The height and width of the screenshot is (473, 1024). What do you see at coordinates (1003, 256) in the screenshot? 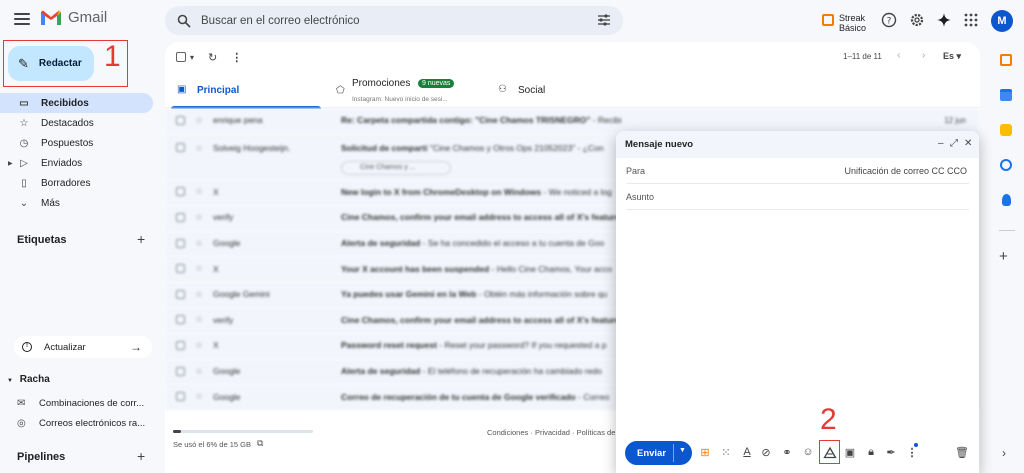
I see `get-addons-plus-icon: +` at bounding box center [1003, 256].